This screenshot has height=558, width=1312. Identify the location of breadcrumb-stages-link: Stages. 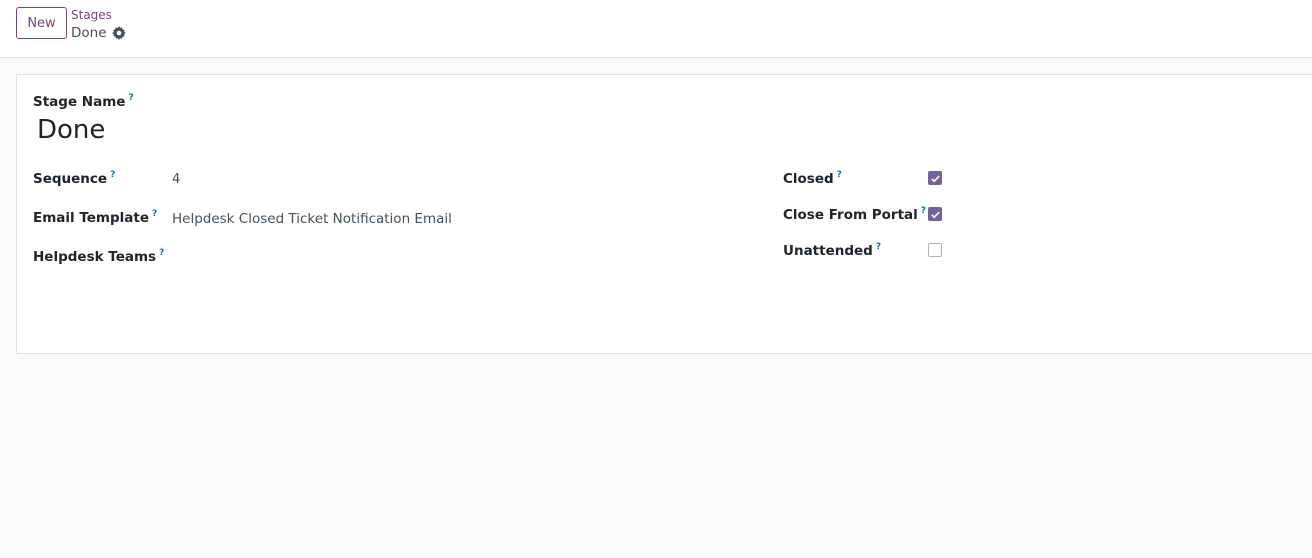
(91, 15).